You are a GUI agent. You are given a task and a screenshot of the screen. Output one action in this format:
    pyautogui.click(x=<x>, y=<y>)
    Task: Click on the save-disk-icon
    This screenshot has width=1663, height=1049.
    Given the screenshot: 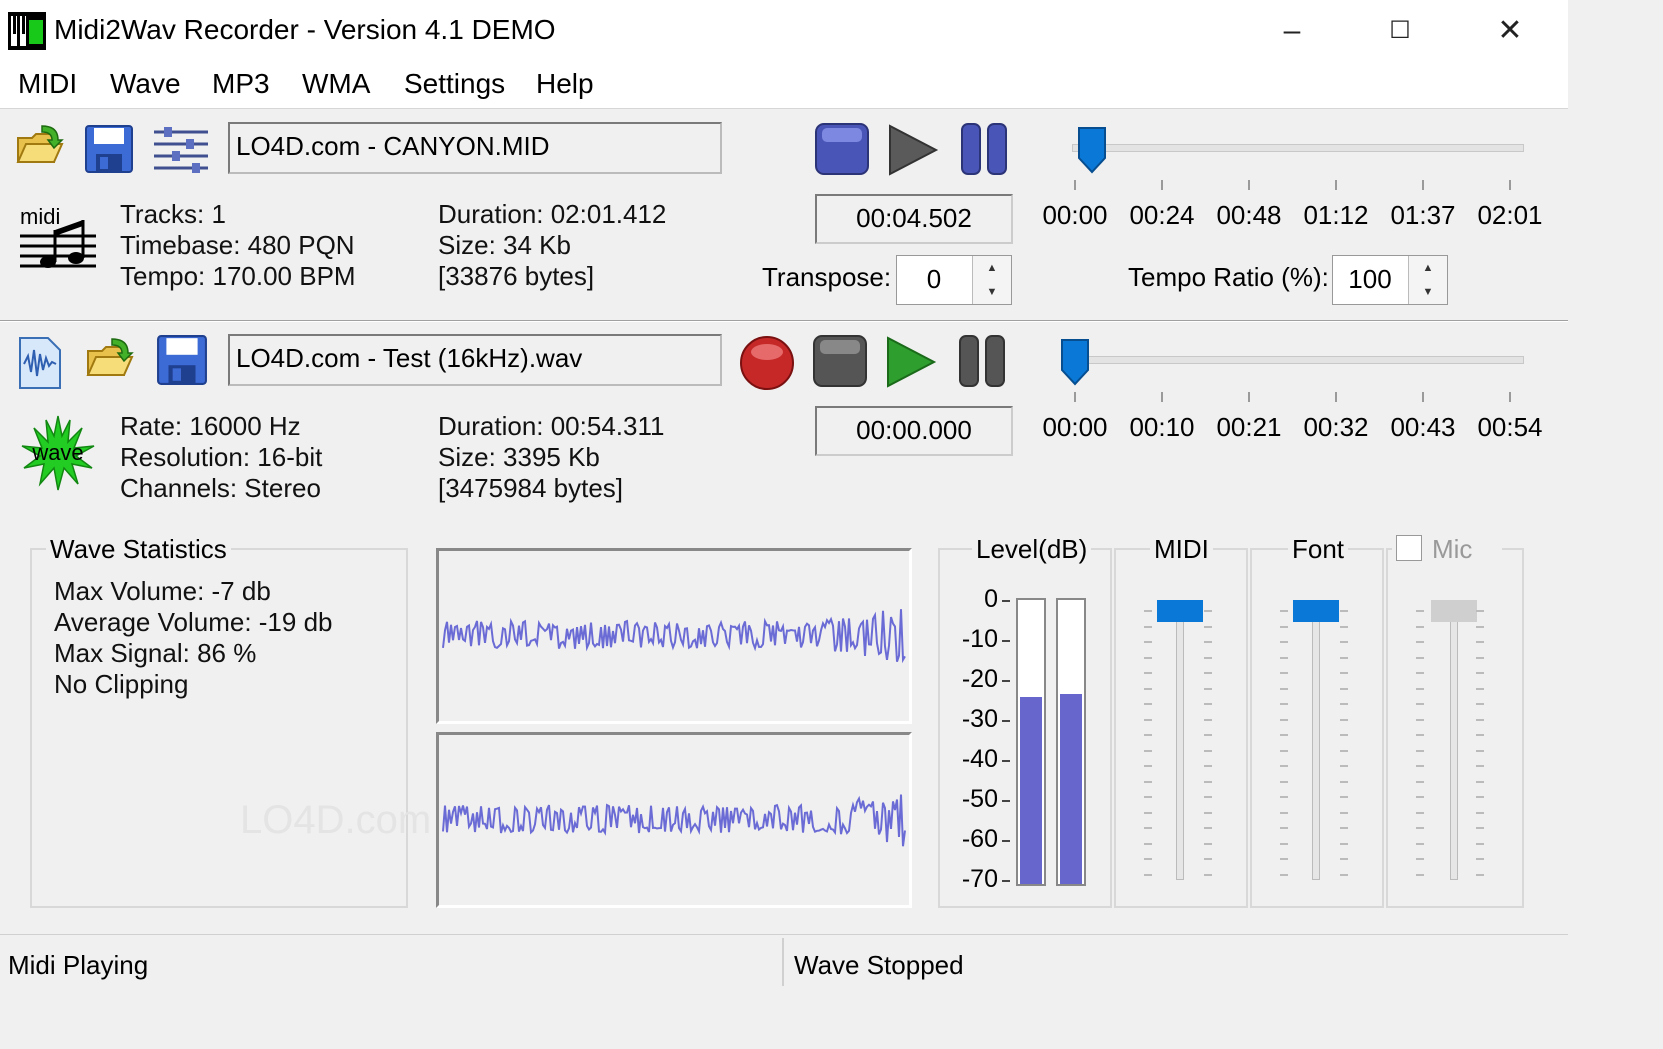 What is the action you would take?
    pyautogui.click(x=109, y=149)
    